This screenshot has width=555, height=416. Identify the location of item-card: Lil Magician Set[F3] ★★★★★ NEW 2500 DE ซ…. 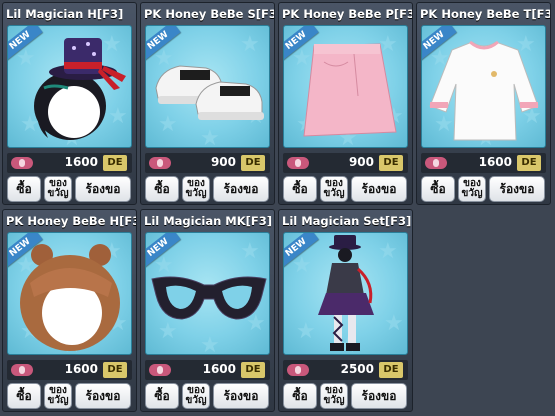
(345, 310).